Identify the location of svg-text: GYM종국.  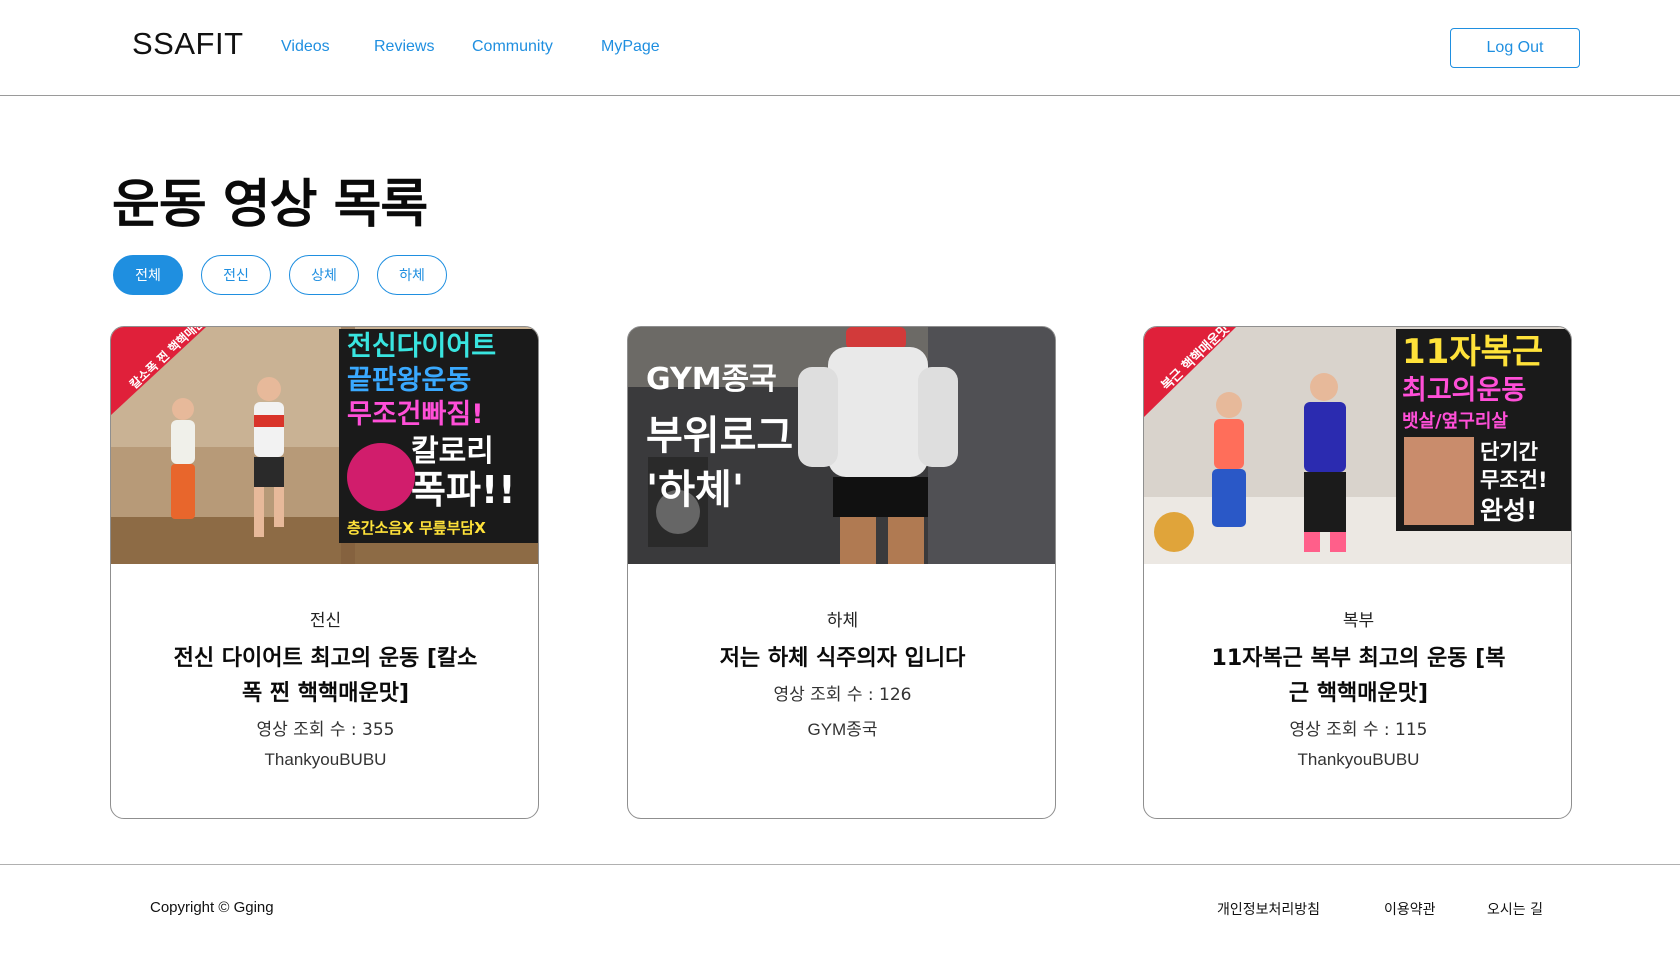
(711, 379).